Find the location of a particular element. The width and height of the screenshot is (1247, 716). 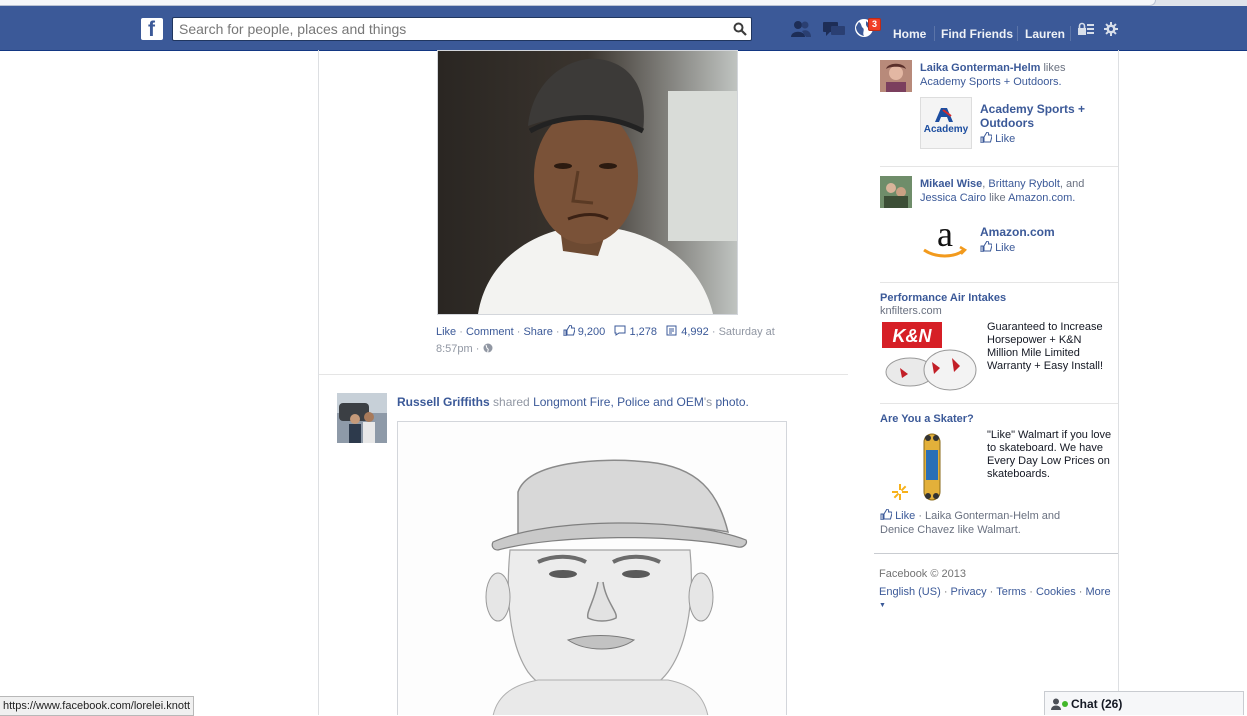

svg-text: K&N is located at coordinates (913, 336).